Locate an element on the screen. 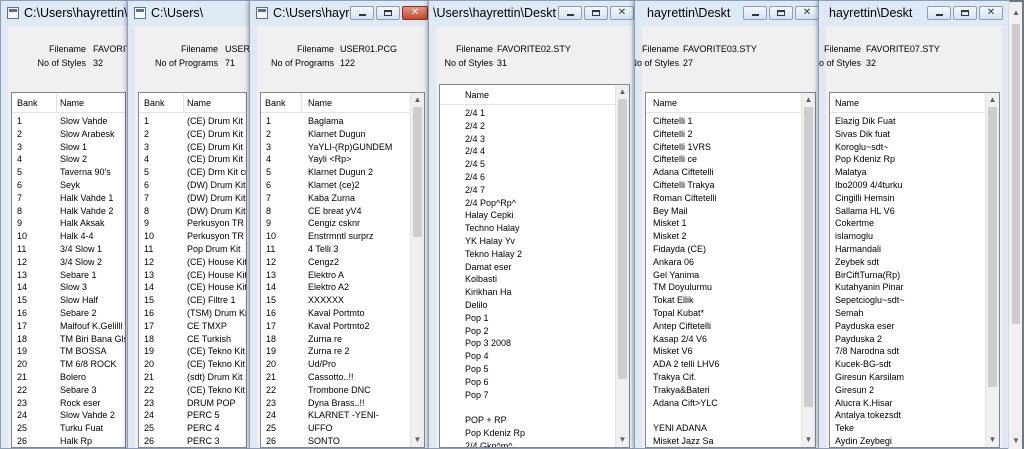 The height and width of the screenshot is (449, 1024). list-item: 2 (CE) Drum Kit 2 is located at coordinates (192, 134).